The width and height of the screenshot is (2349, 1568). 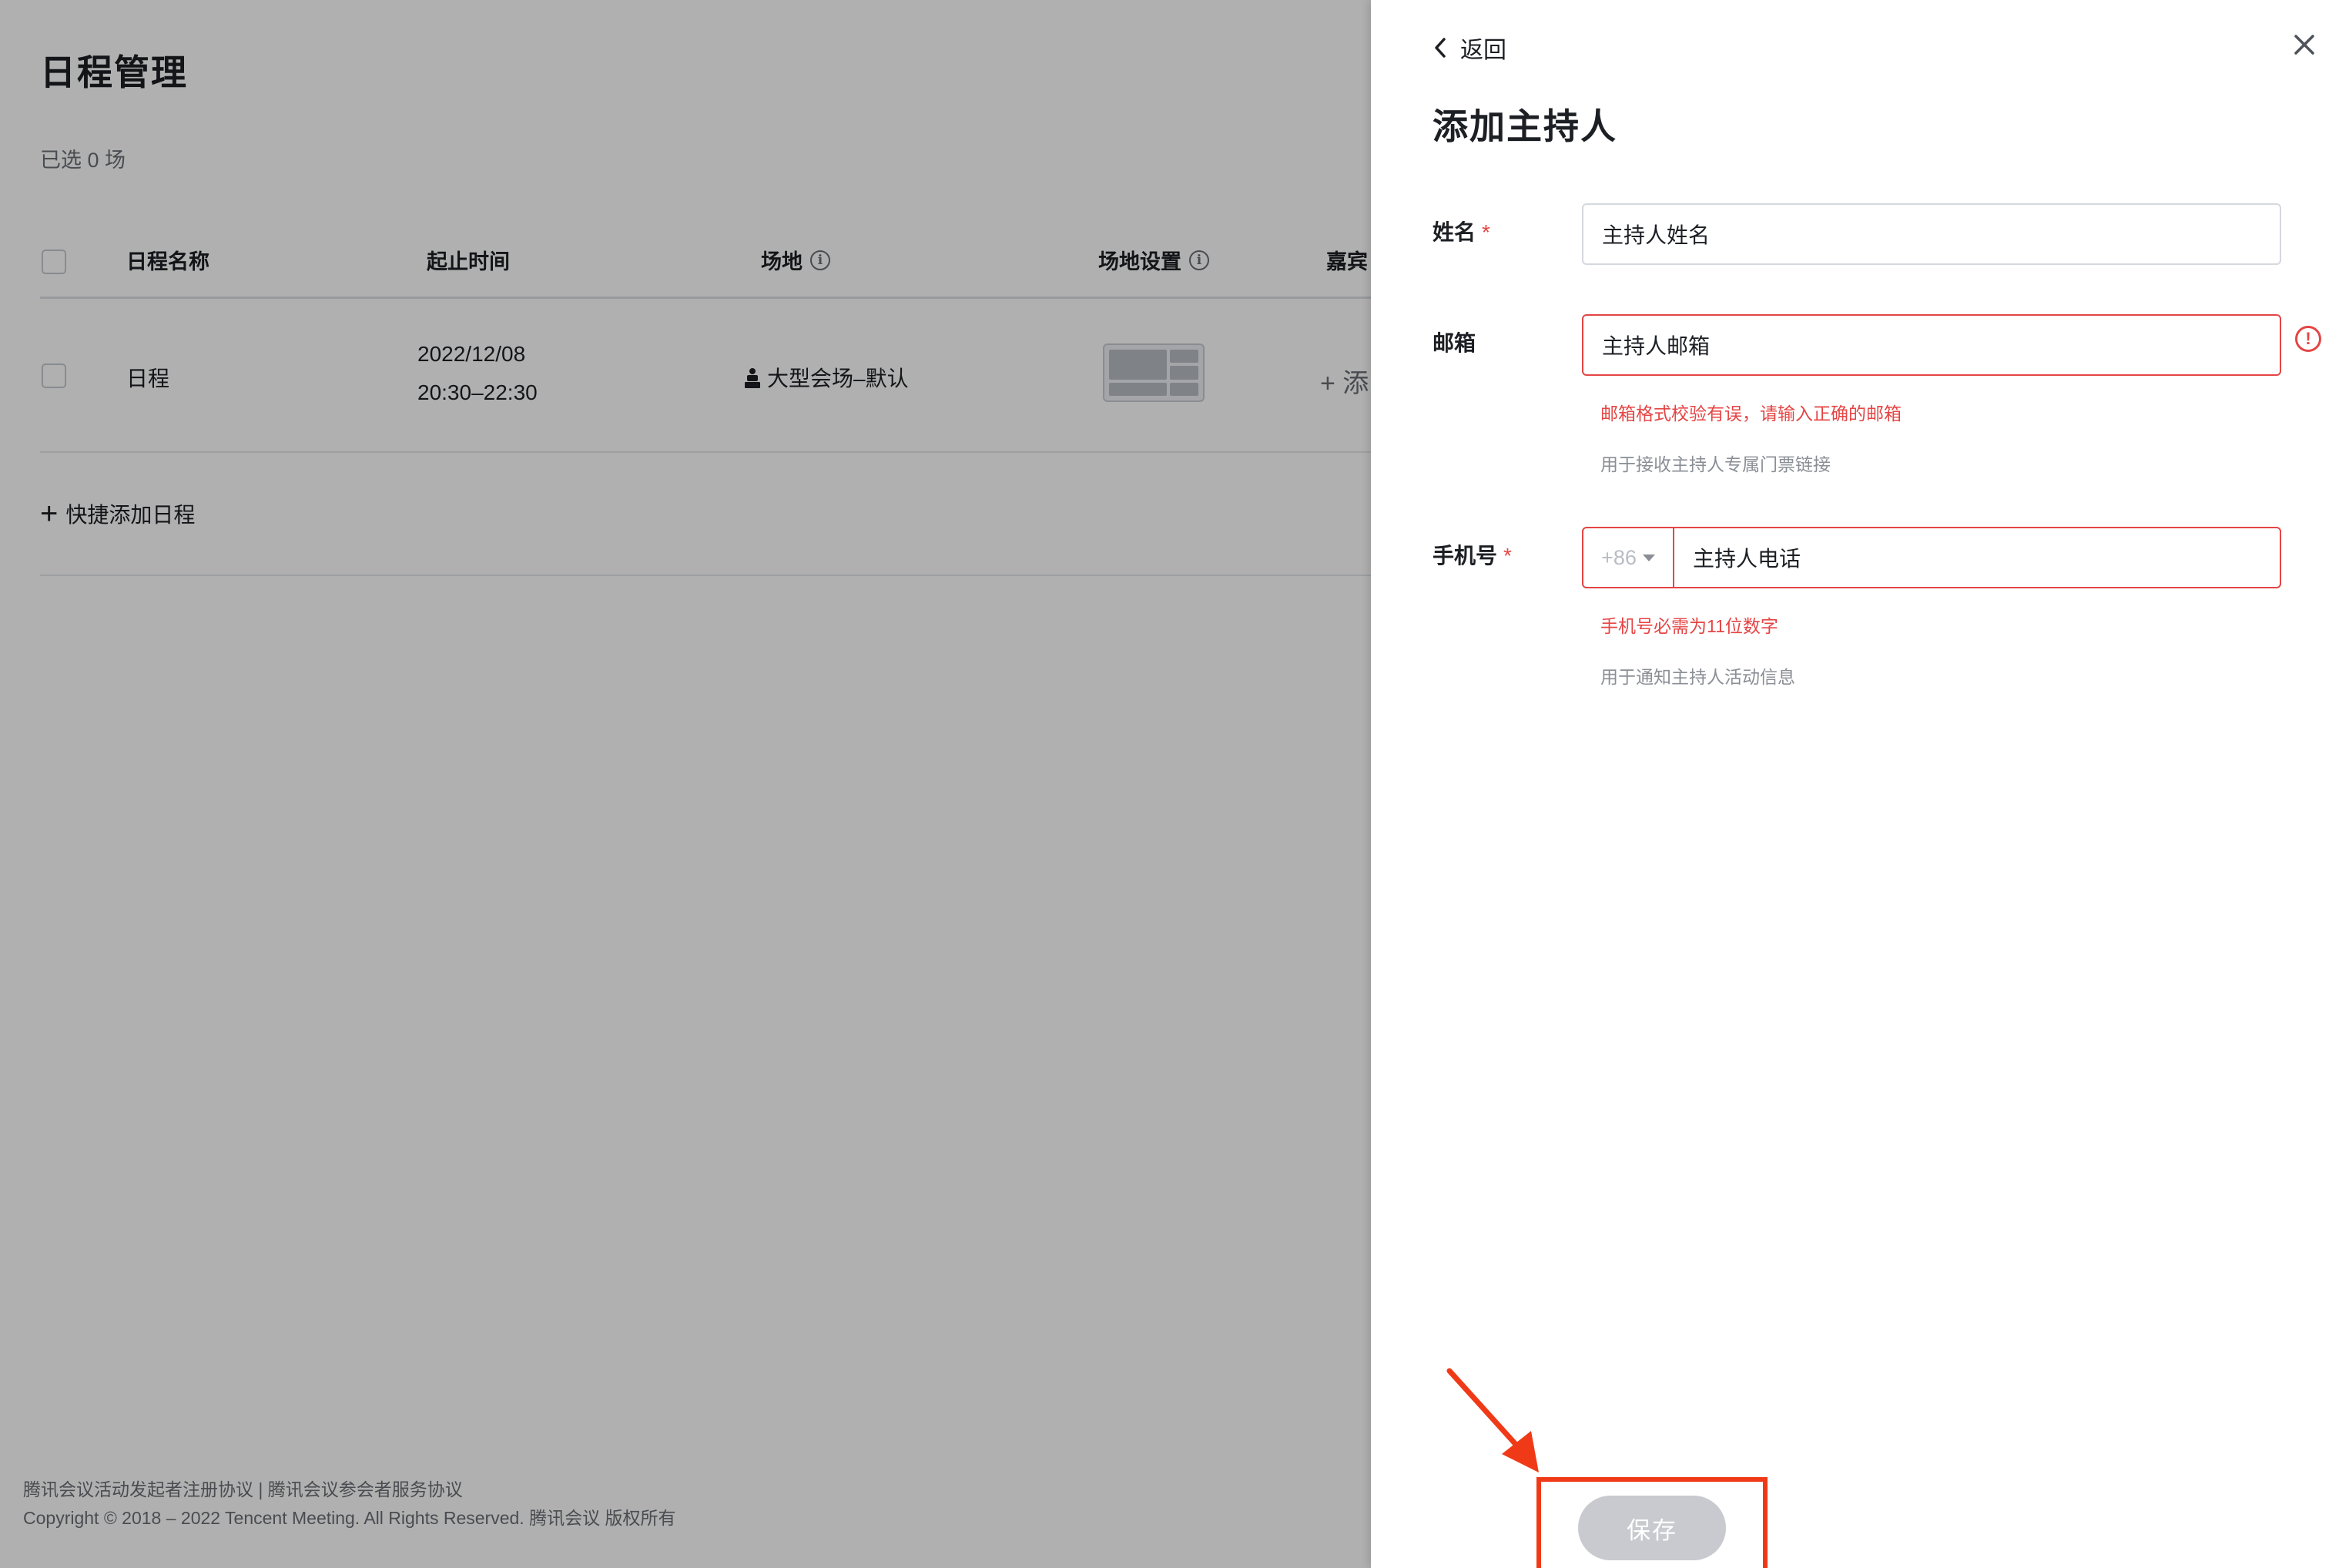 What do you see at coordinates (1932, 557) in the screenshot?
I see `host-phone-input: +86 主持人电话` at bounding box center [1932, 557].